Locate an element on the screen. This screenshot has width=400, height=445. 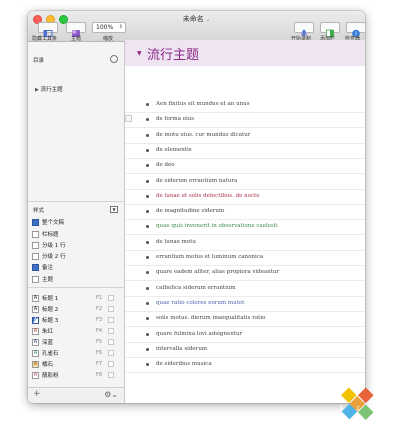
outline-row: Aen finitus sit mundus et an unus is located at coordinates (245, 105).